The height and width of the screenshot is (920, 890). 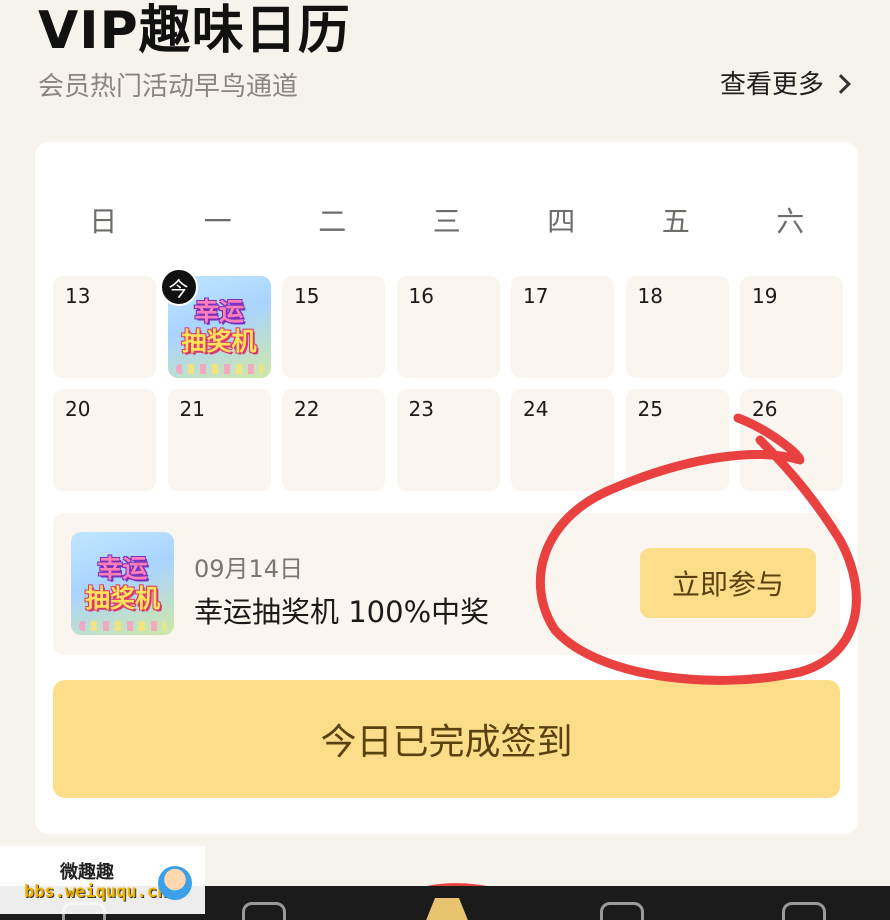 I want to click on page-title: VIP趣味日历, so click(x=194, y=31).